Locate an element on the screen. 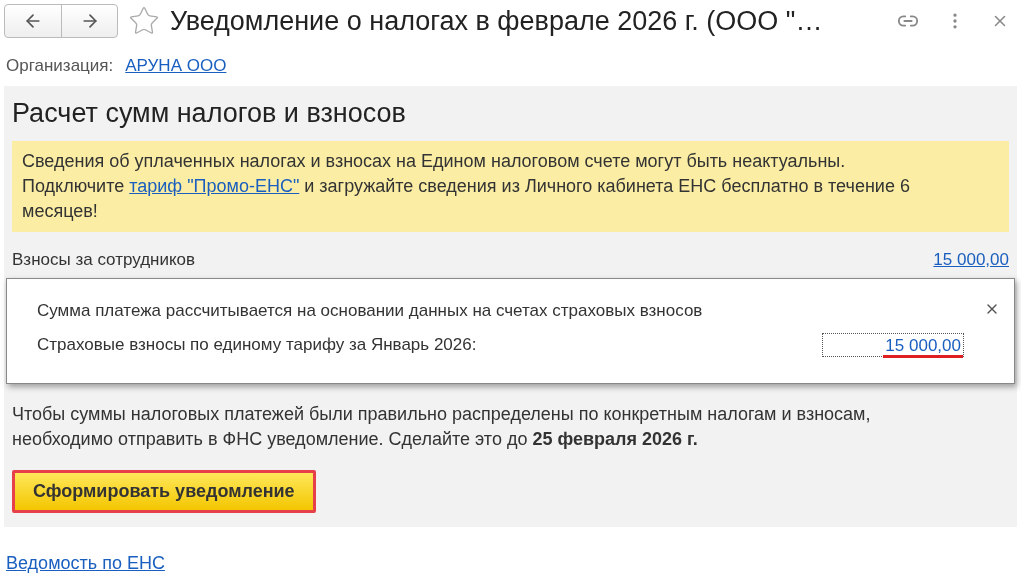  popup-label: Страховые взносы по единому тарифу за Январь 2026: is located at coordinates (257, 345).